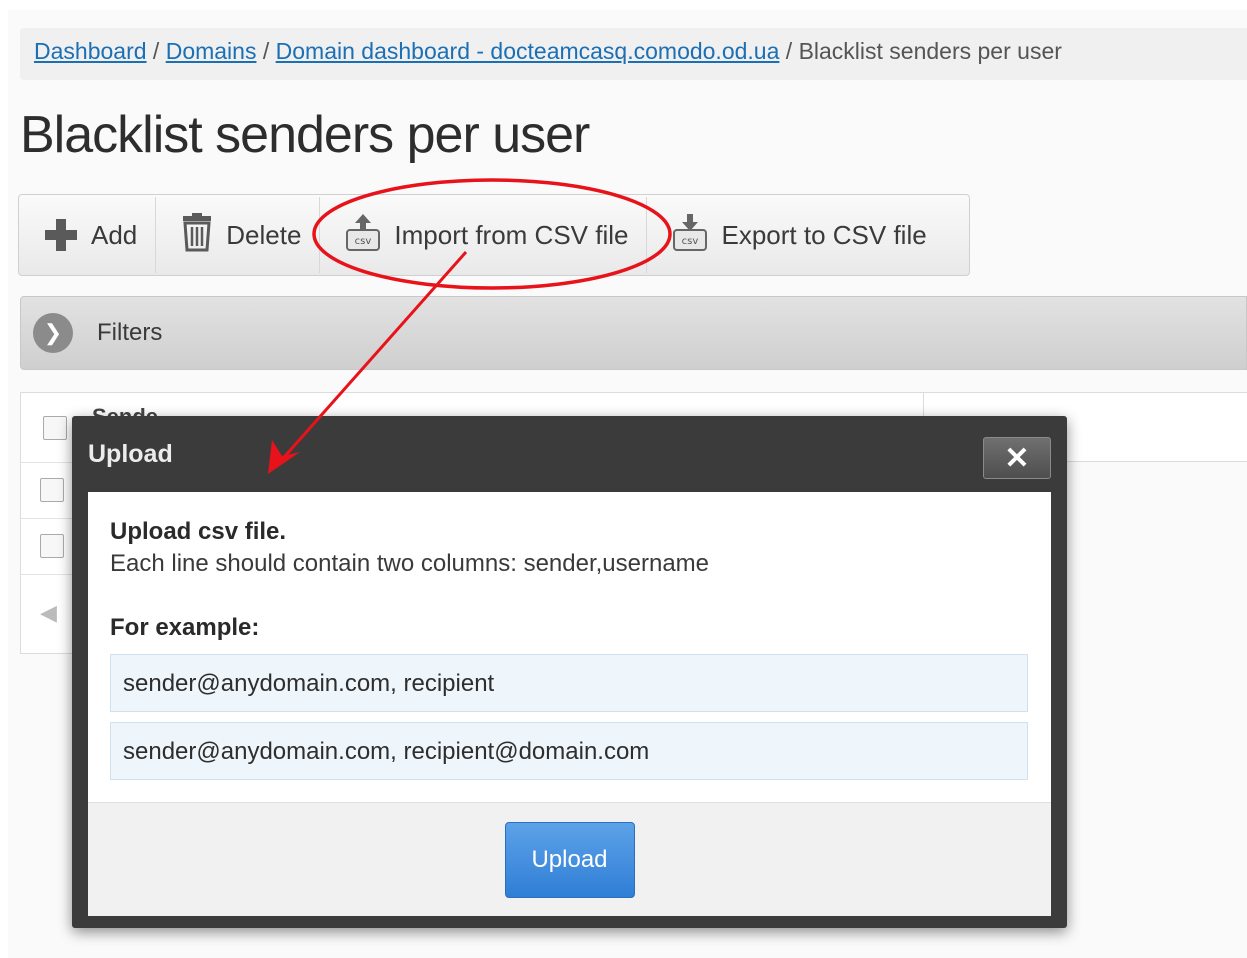  What do you see at coordinates (264, 234) in the screenshot?
I see `delete-button-label: Delete` at bounding box center [264, 234].